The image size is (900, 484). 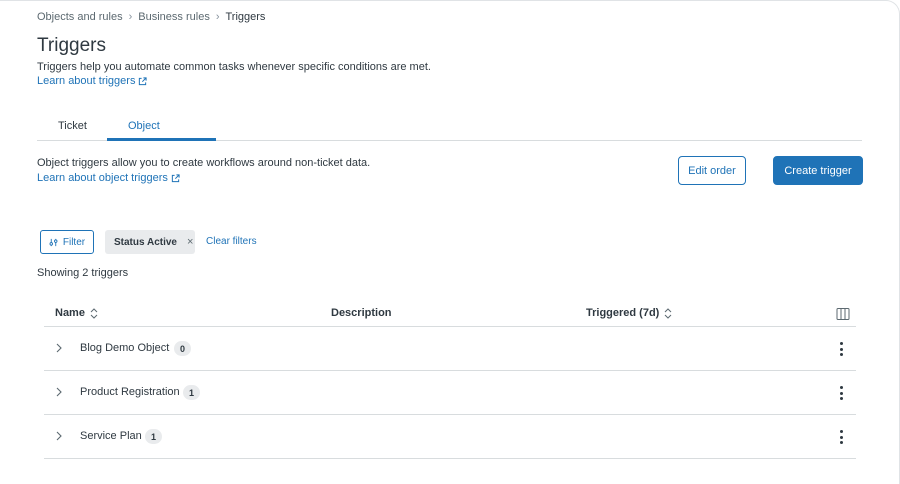 I want to click on column-triggered-label: Triggered (7d), so click(x=623, y=313).